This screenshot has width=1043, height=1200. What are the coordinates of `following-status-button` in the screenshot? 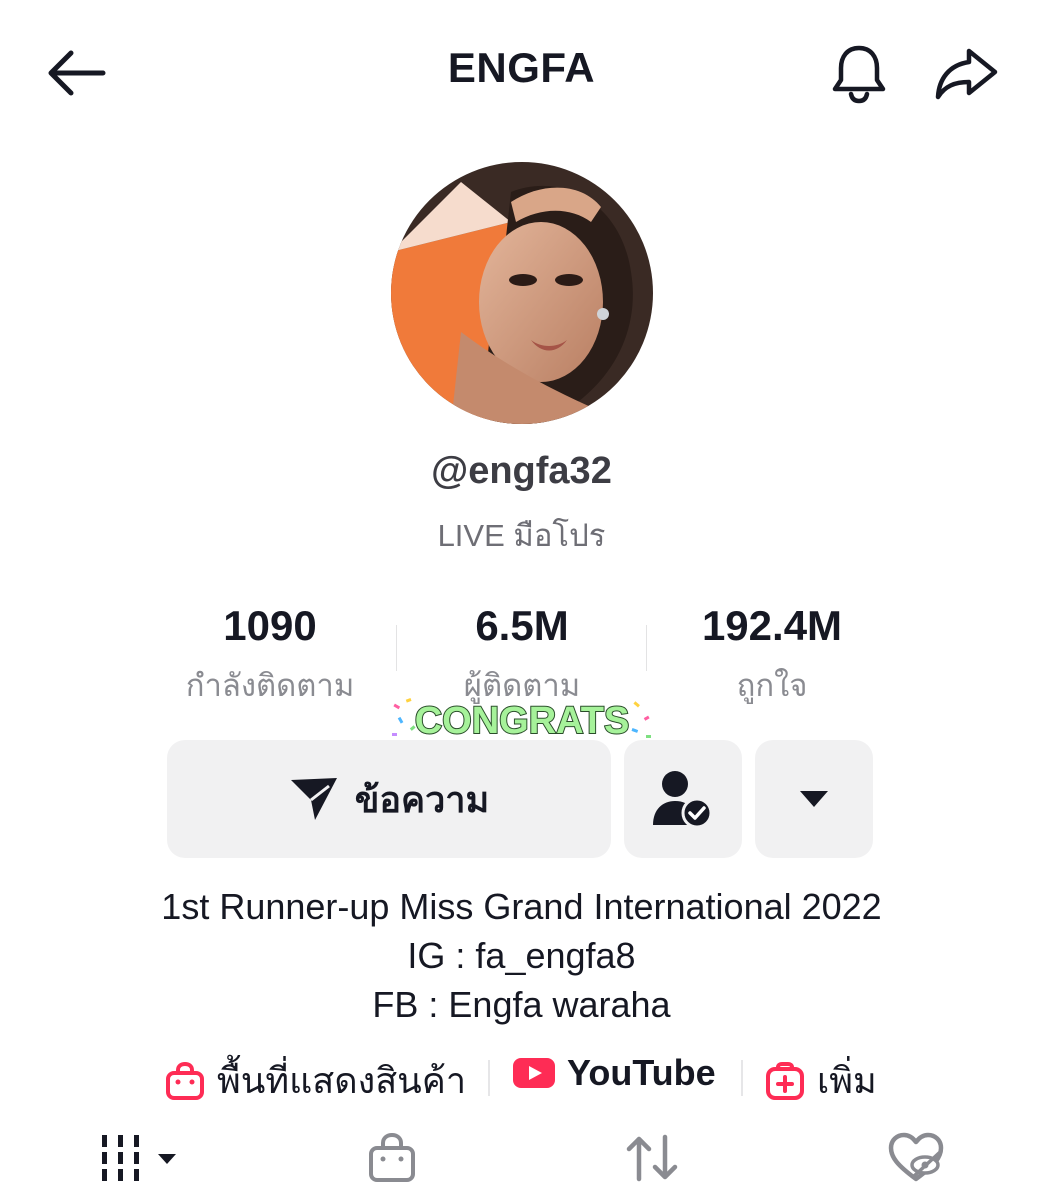 It's located at (683, 799).